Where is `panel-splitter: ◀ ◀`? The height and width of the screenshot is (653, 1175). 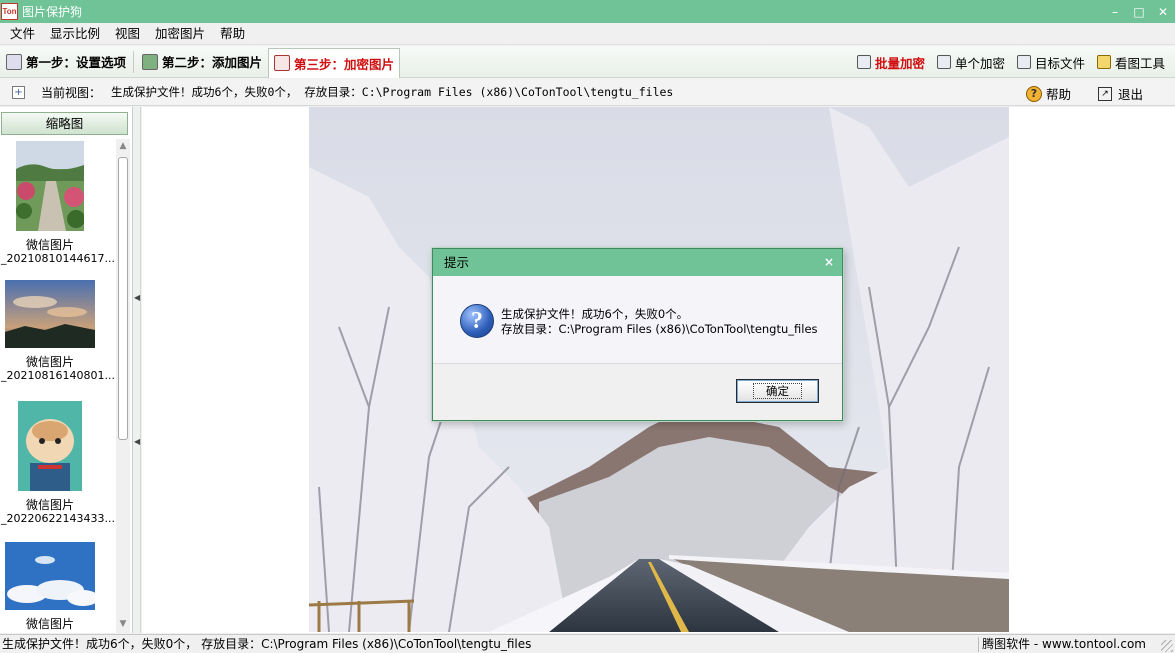
panel-splitter: ◀ ◀ is located at coordinates (137, 370).